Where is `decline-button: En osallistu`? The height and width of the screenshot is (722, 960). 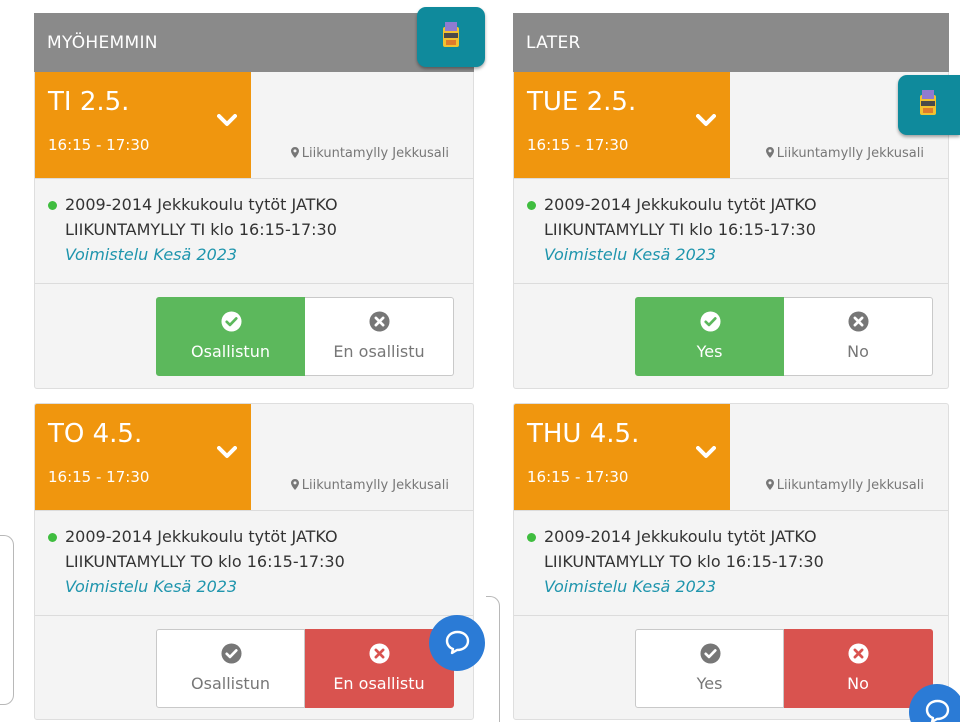 decline-button: En osallistu is located at coordinates (379, 336).